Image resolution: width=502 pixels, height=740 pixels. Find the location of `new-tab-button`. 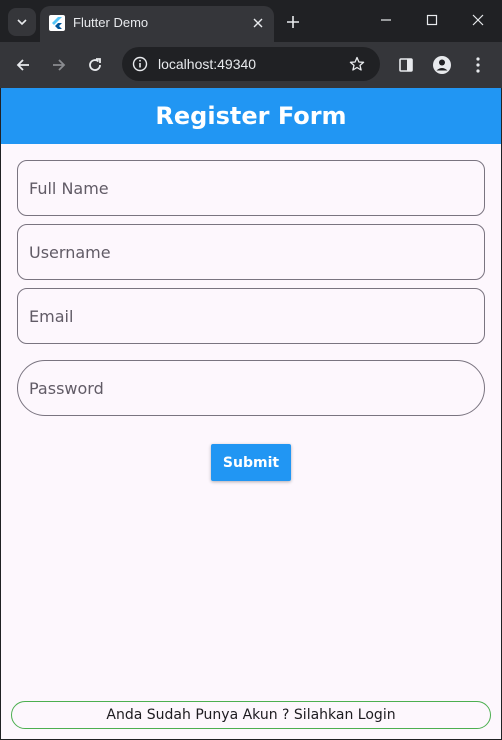

new-tab-button is located at coordinates (293, 22).